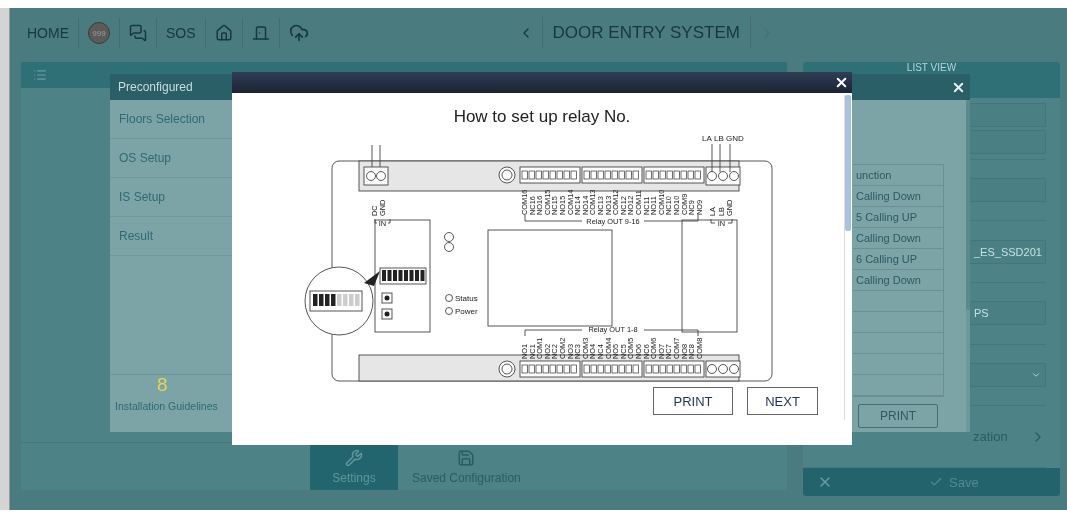 This screenshot has width=1067, height=519. What do you see at coordinates (155, 87) in the screenshot?
I see `dialog-title: Preconfigured` at bounding box center [155, 87].